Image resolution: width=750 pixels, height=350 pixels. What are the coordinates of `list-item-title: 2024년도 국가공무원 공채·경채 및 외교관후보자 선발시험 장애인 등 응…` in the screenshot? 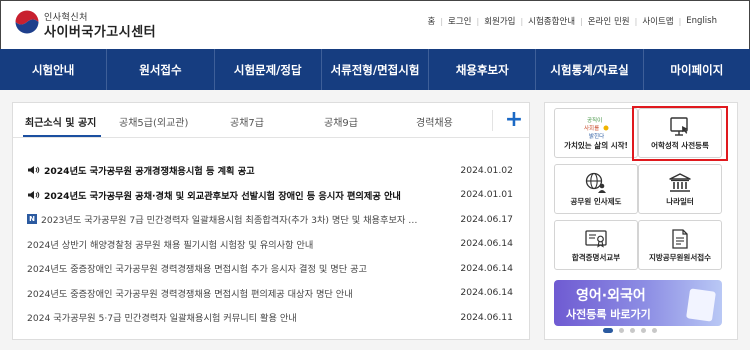 It's located at (235, 195).